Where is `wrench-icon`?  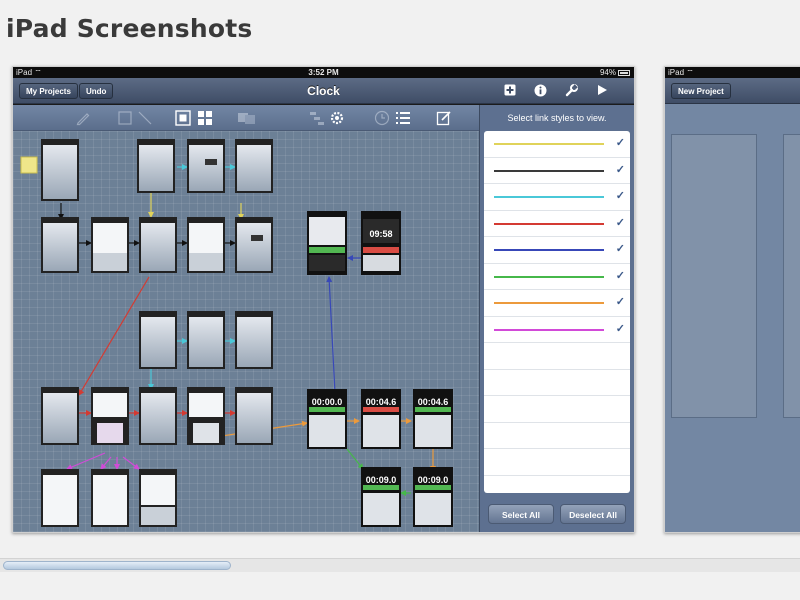
wrench-icon is located at coordinates (571, 91).